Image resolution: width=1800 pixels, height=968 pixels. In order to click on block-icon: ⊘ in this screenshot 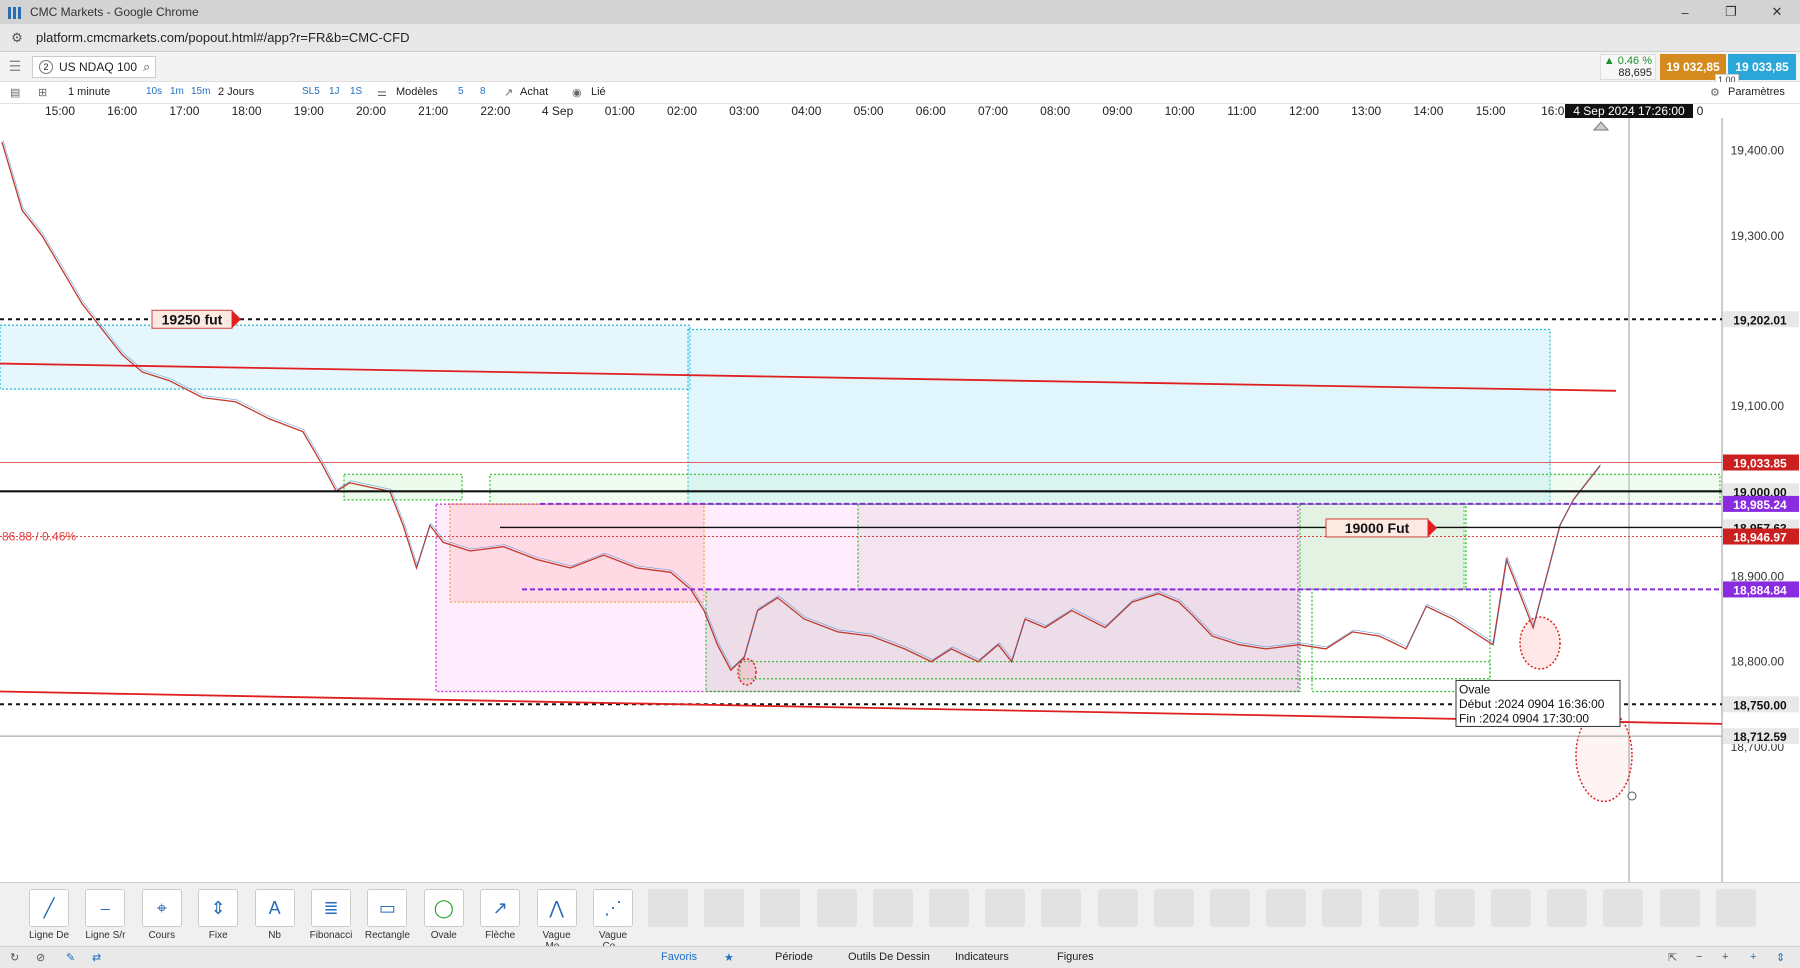, I will do `click(40, 957)`.